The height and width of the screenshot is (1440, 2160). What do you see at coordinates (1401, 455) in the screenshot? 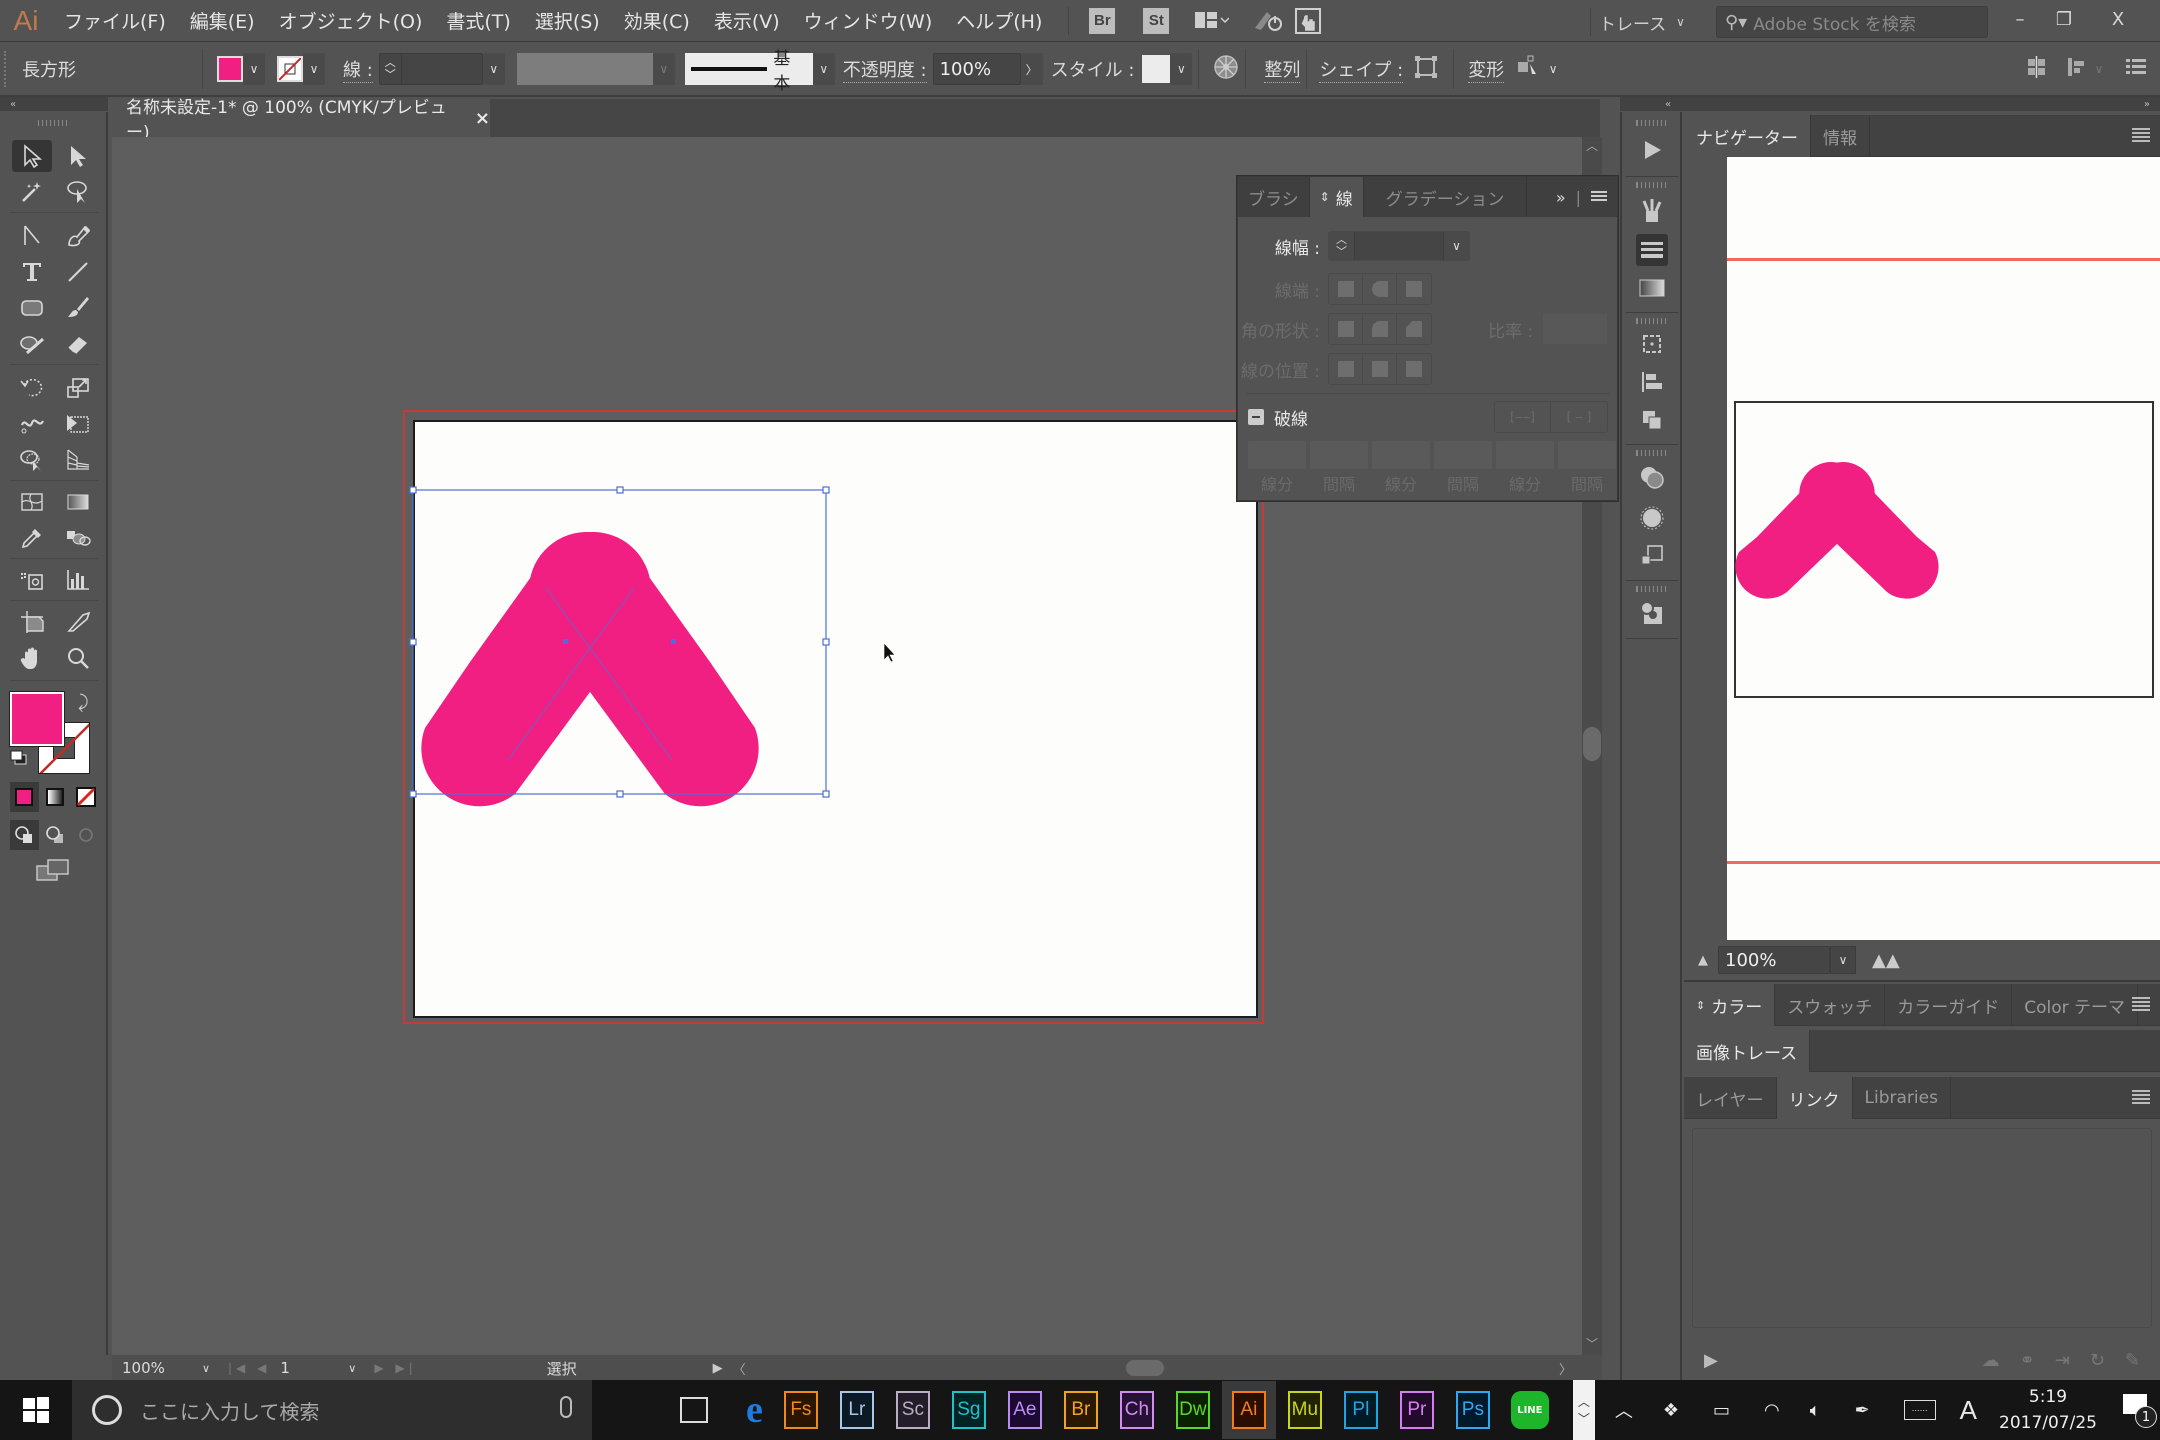
I see `dash-2-input` at bounding box center [1401, 455].